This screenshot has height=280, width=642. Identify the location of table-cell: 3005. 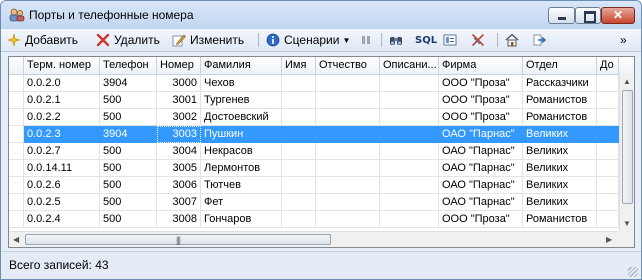
(179, 168).